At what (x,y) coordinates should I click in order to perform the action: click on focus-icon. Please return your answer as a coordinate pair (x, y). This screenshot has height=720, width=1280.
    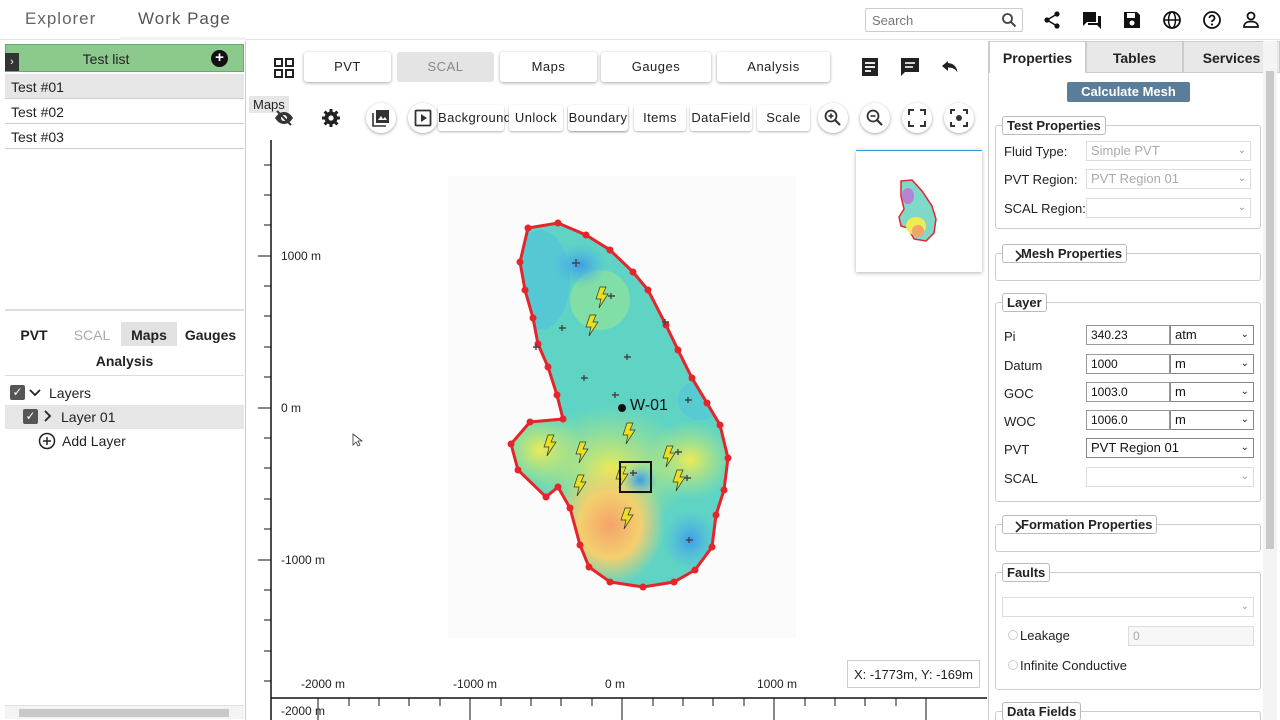
    Looking at the image, I should click on (959, 118).